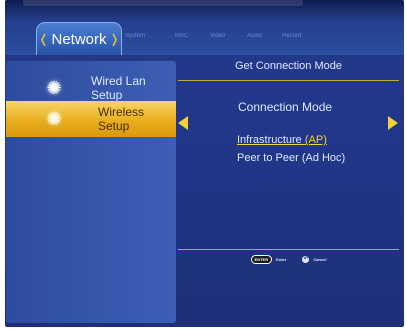 This screenshot has height=329, width=406. I want to click on bracket-right-icon: ❭, so click(114, 39).